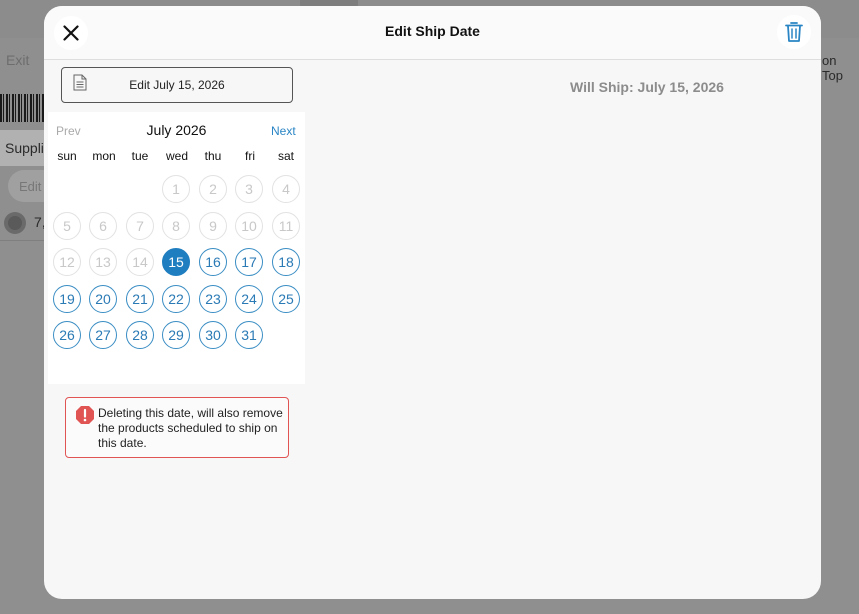 This screenshot has height=614, width=859. I want to click on calendar-day: 24, so click(249, 299).